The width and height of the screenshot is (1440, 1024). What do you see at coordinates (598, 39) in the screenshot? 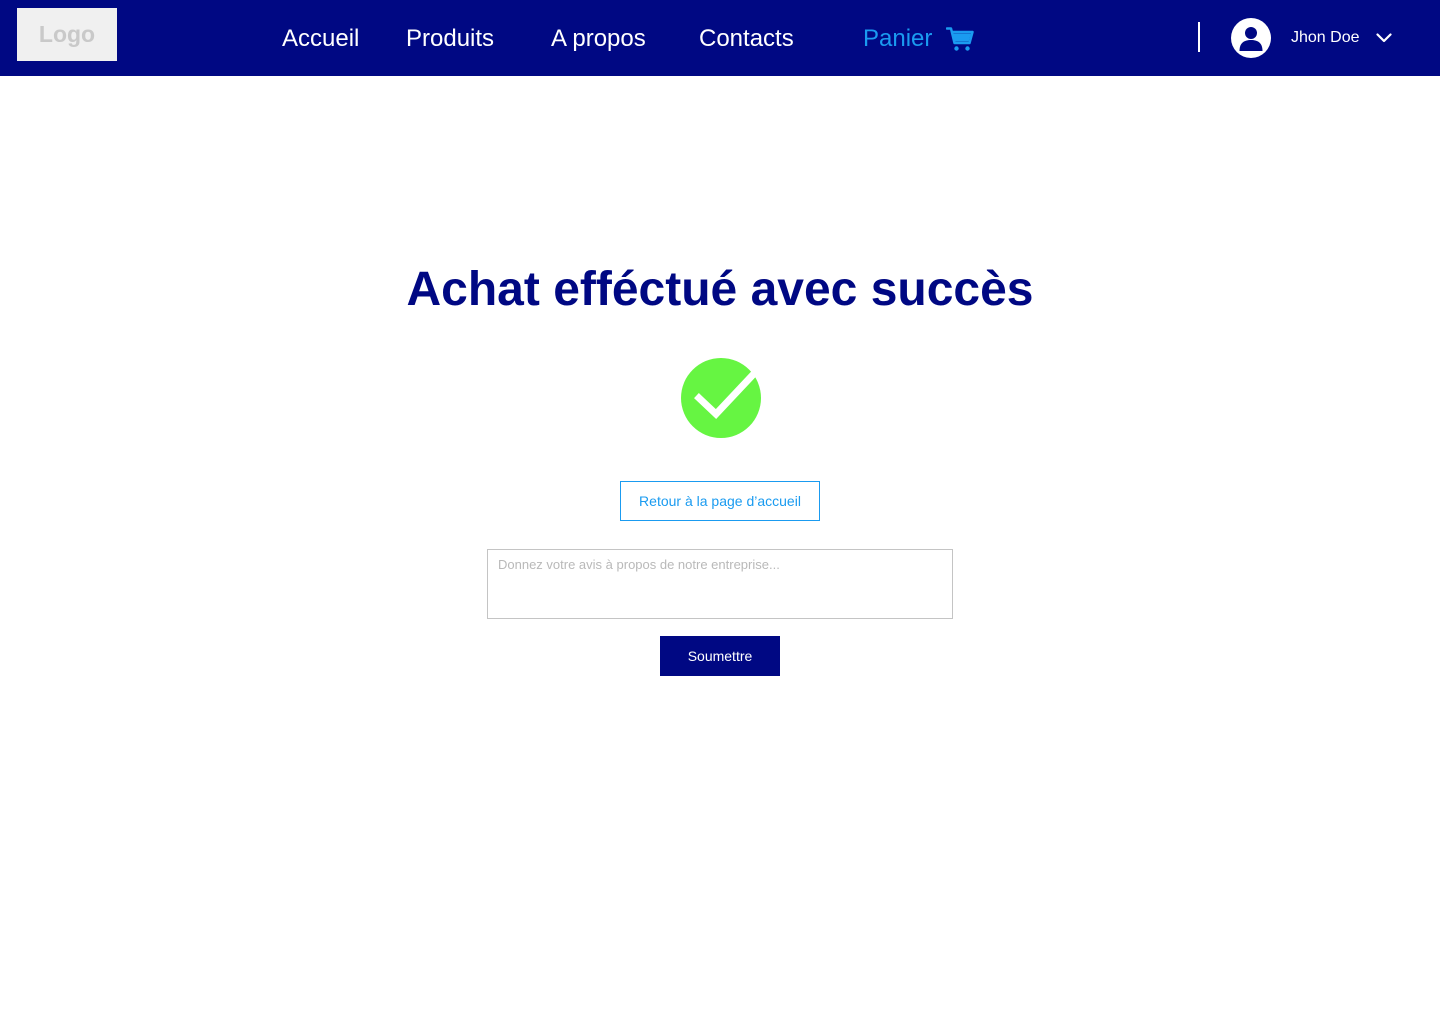
I see `nav-link-about: A propos` at bounding box center [598, 39].